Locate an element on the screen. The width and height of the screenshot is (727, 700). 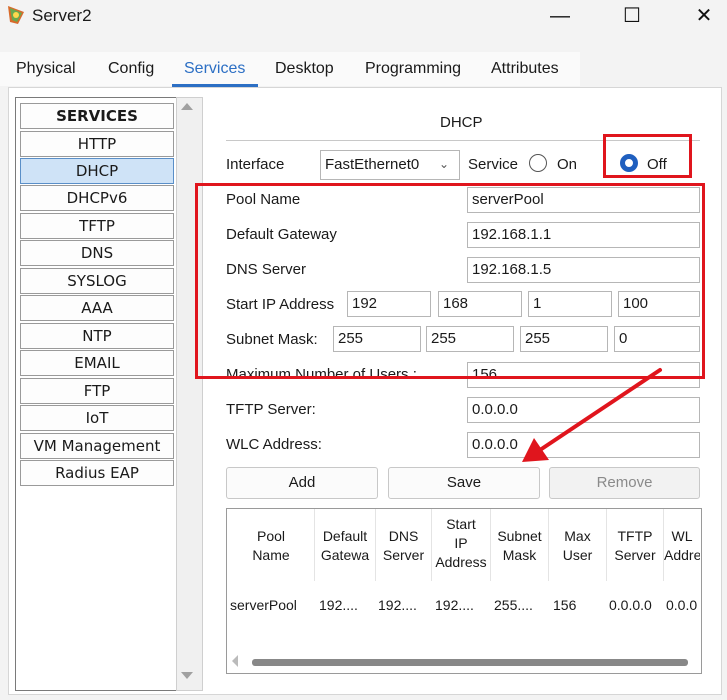
header-line: Subnet is located at coordinates (519, 536).